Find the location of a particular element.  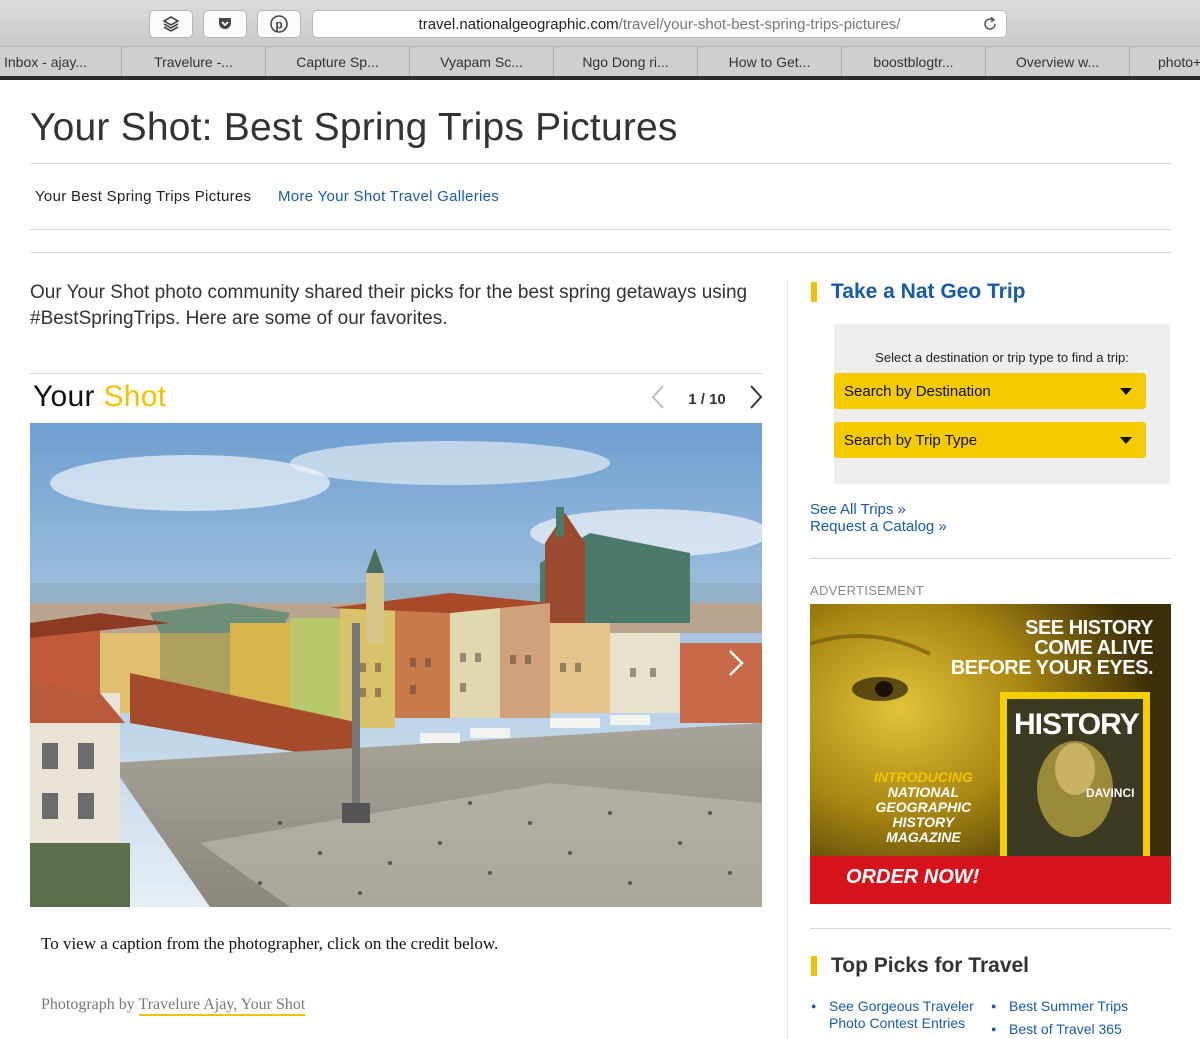

see-all-trips-link: See All Trips » is located at coordinates (858, 509).